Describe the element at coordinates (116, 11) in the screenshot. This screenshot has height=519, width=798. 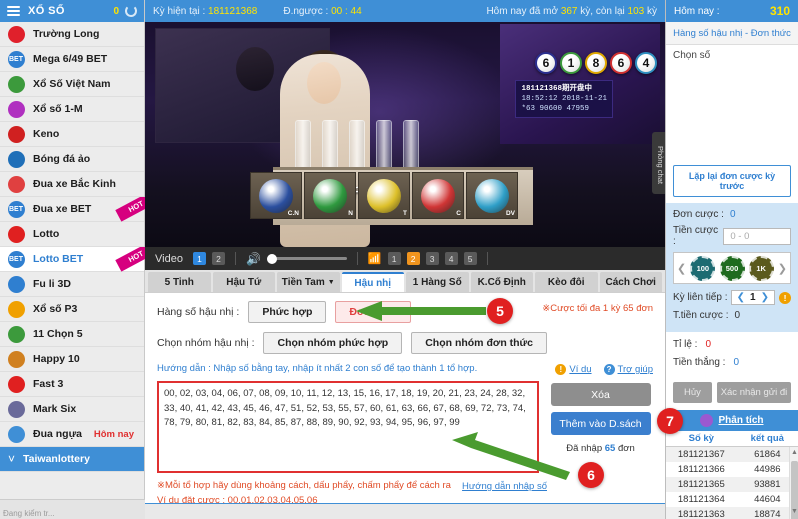
I see `sidebar-count: 0` at that location.